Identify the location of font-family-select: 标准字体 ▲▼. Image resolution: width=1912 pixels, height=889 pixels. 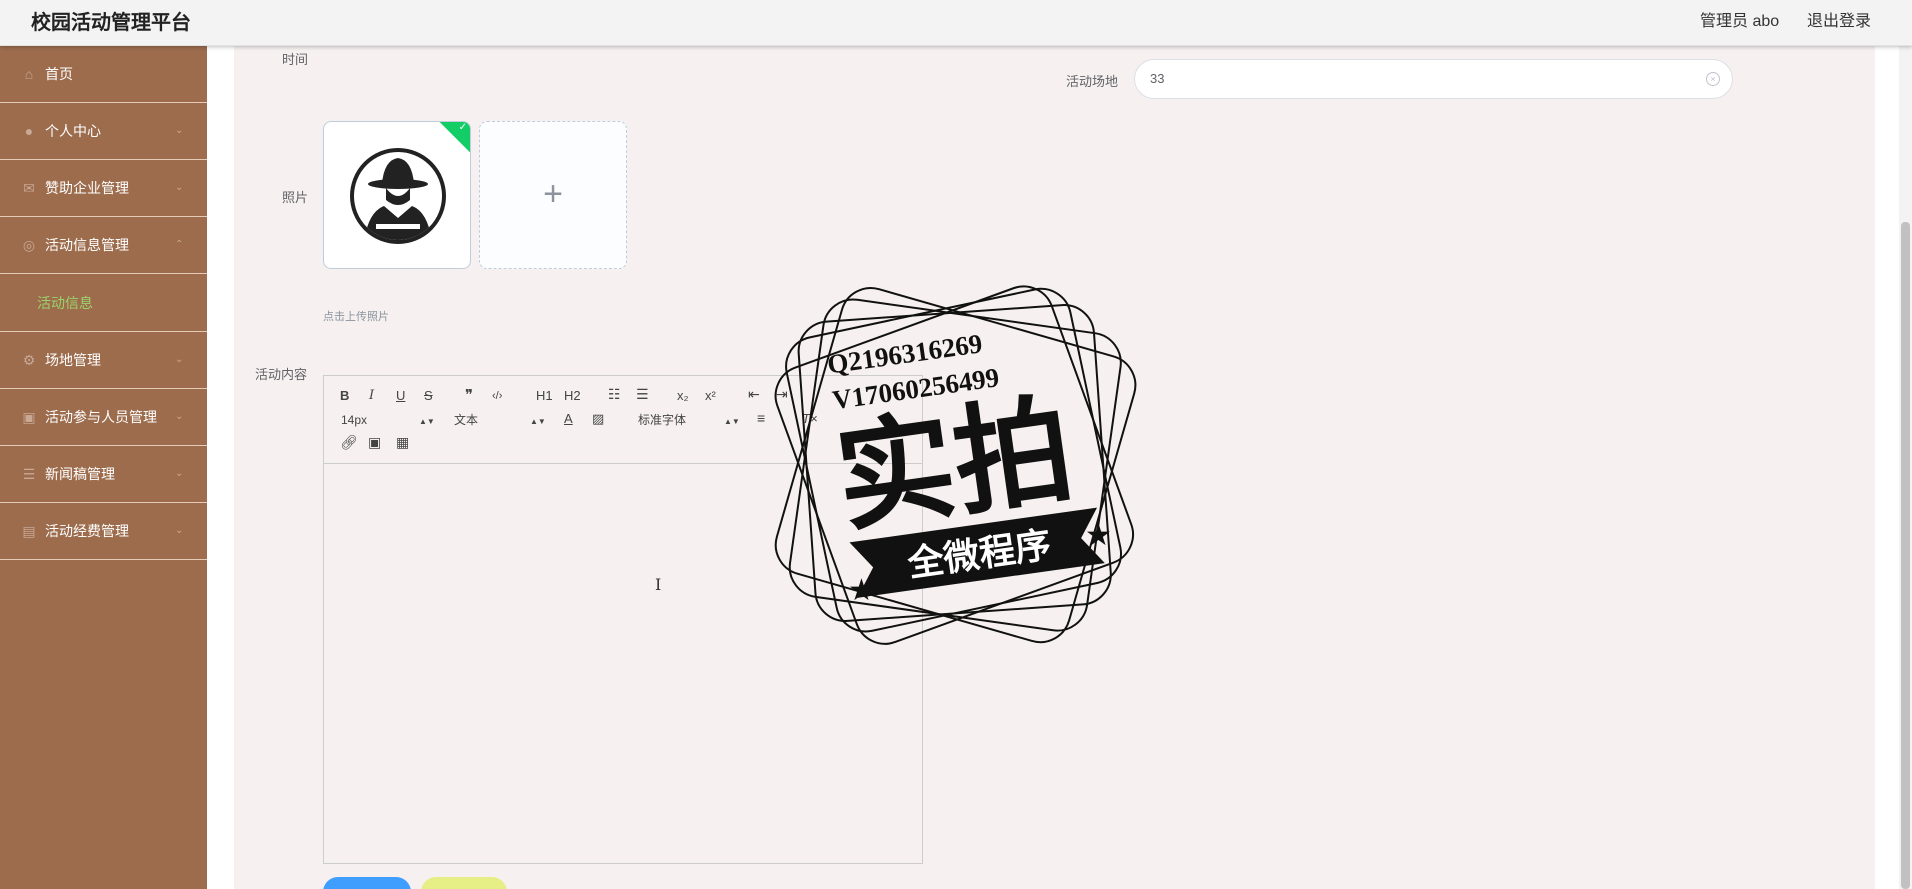
(689, 420).